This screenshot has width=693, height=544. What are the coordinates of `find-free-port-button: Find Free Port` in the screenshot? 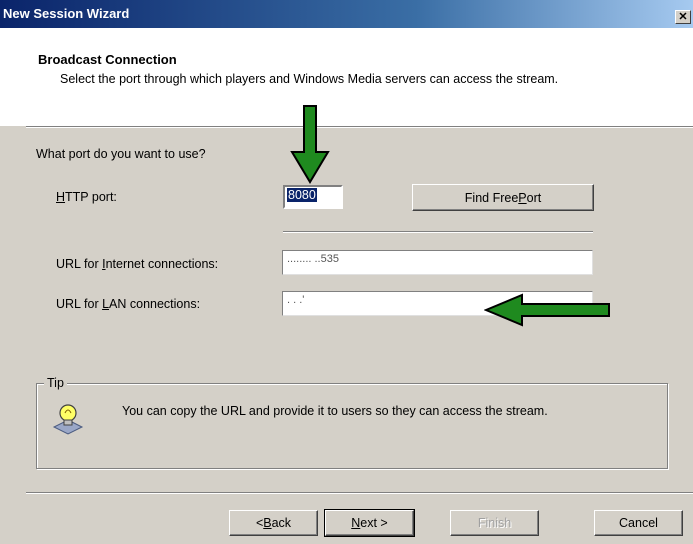 It's located at (503, 197).